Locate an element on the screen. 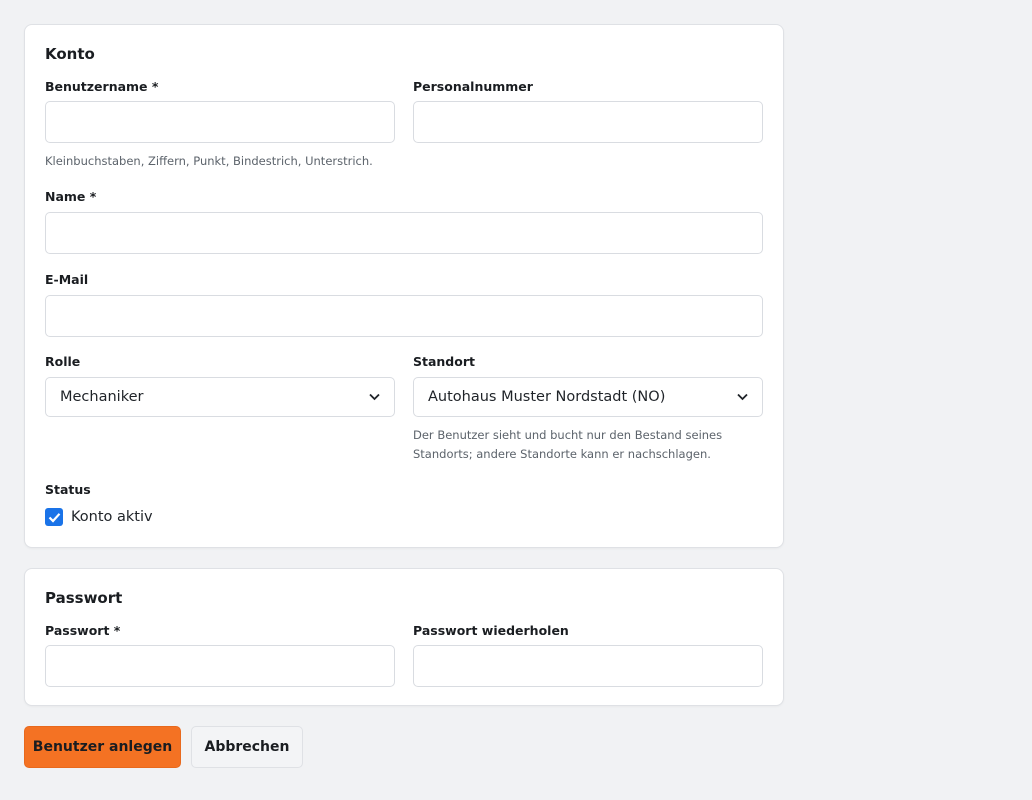 Image resolution: width=1032 pixels, height=800 pixels. konto-title: Konto is located at coordinates (70, 54).